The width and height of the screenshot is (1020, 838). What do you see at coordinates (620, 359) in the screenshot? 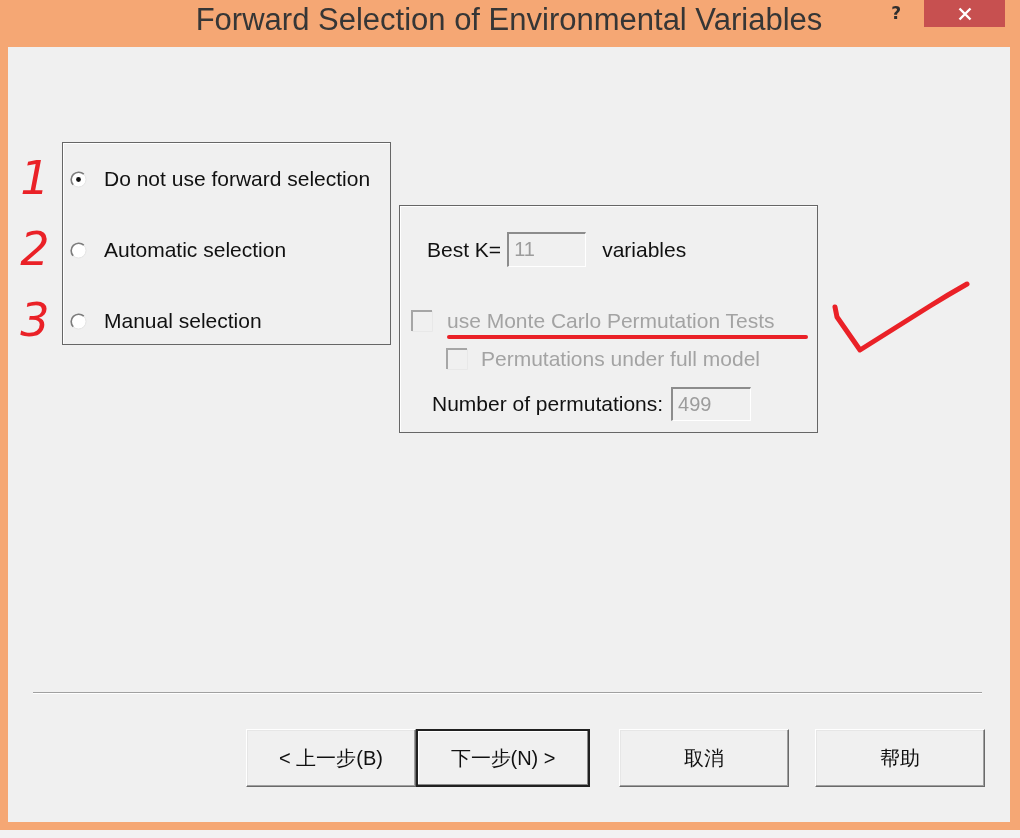
I see `checkbox-label: Permutations under full model` at bounding box center [620, 359].